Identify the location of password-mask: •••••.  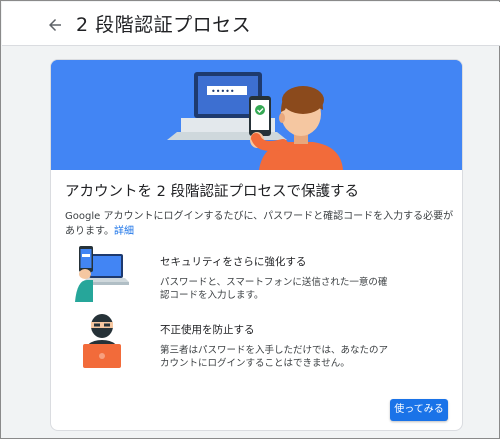
(223, 91).